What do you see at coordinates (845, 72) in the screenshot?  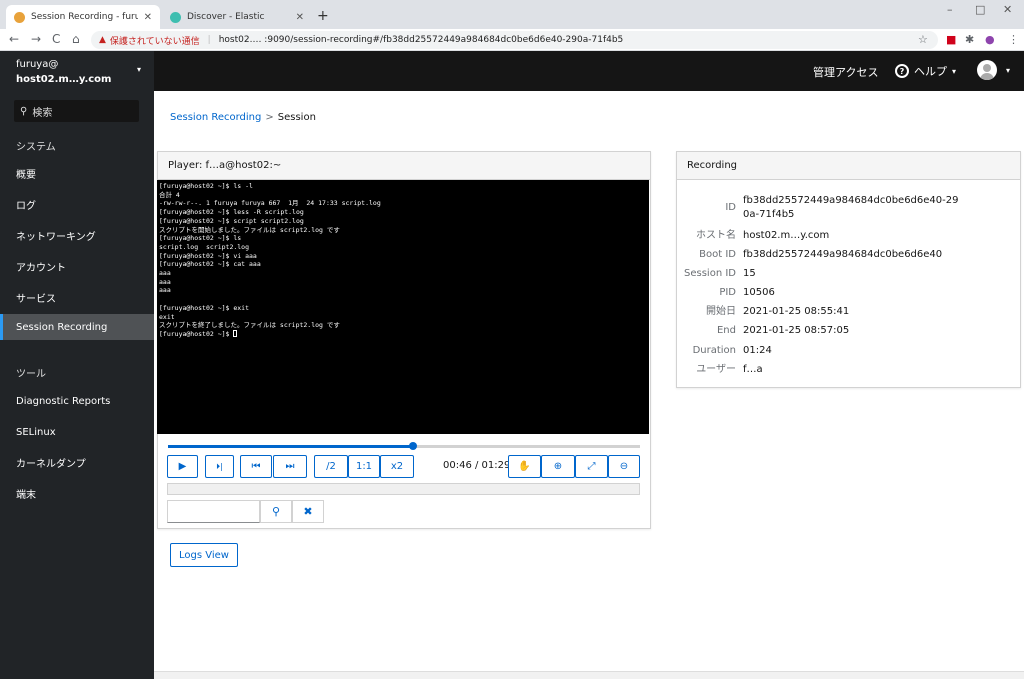 I see `admin-access-button: 管理アクセス` at bounding box center [845, 72].